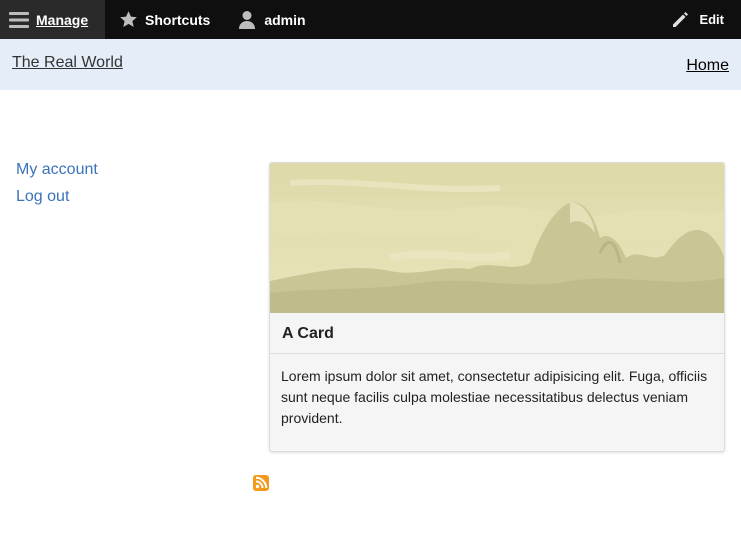 The width and height of the screenshot is (741, 550). Describe the element at coordinates (680, 20) in the screenshot. I see `pencil-icon` at that location.